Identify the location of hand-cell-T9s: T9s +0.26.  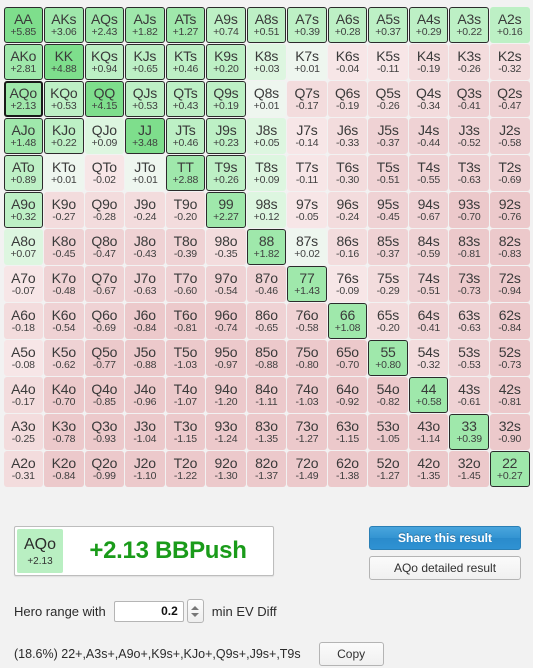
(226, 173).